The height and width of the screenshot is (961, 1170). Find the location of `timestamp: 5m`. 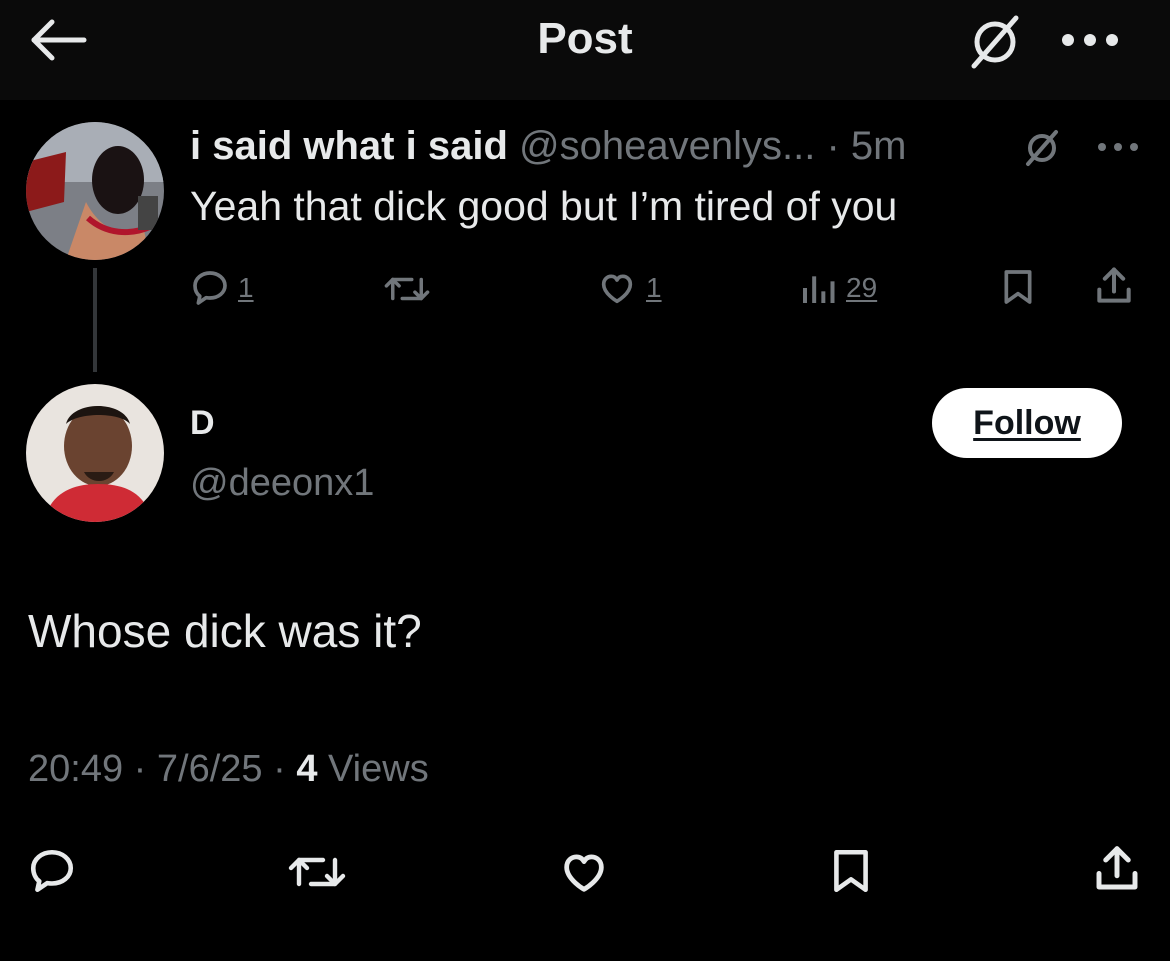

timestamp: 5m is located at coordinates (878, 146).